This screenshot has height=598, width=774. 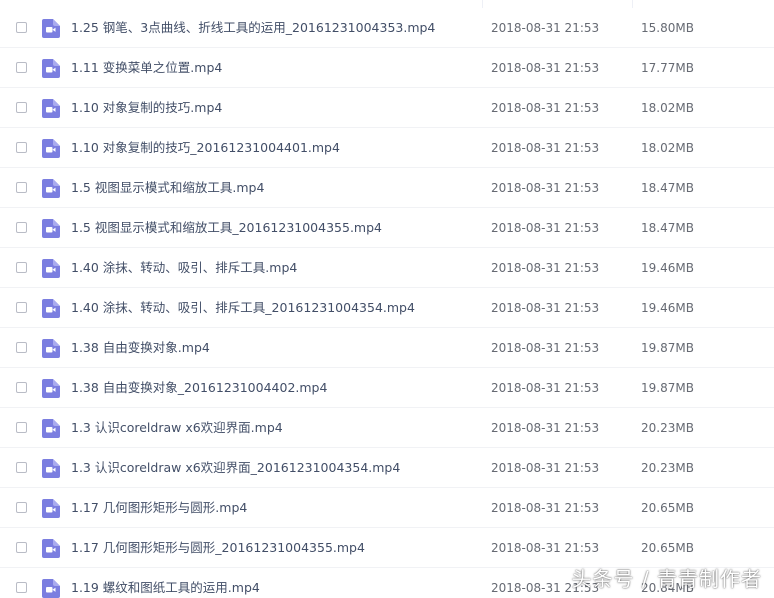 I want to click on file-name-link: 1.40 涂抹、转动、吸引、排斥工具_20161231004354.mp4, so click(x=243, y=308).